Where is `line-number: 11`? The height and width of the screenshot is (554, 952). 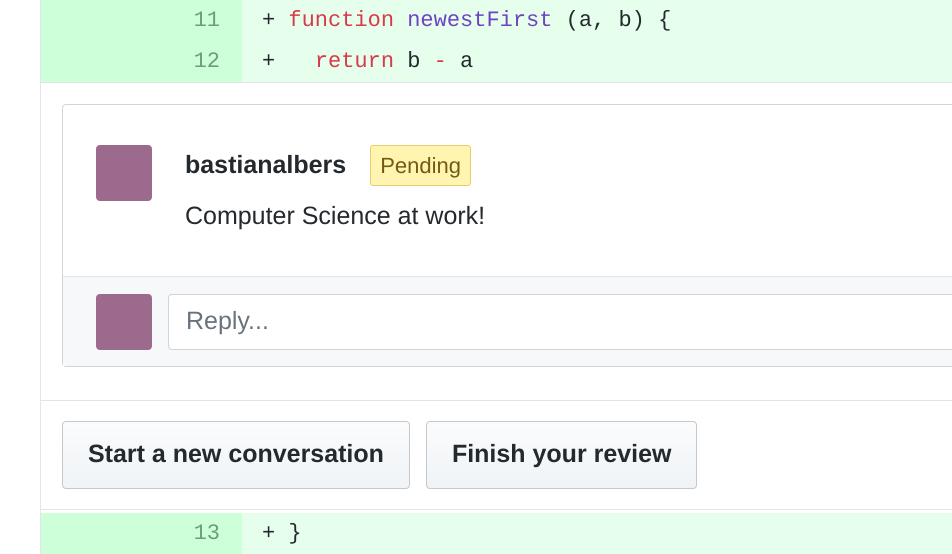
line-number: 11 is located at coordinates (141, 20).